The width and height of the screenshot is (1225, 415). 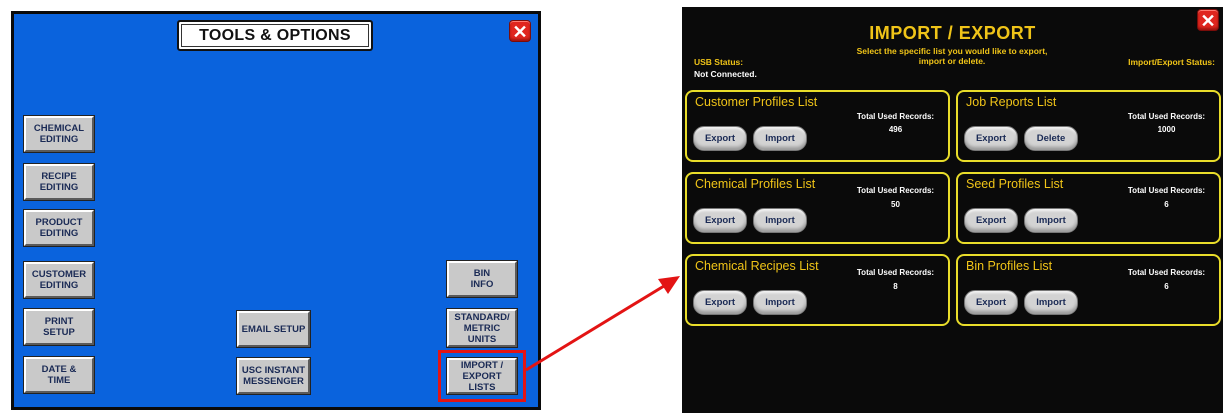 What do you see at coordinates (756, 102) in the screenshot?
I see `section-title: Customer Profiles List` at bounding box center [756, 102].